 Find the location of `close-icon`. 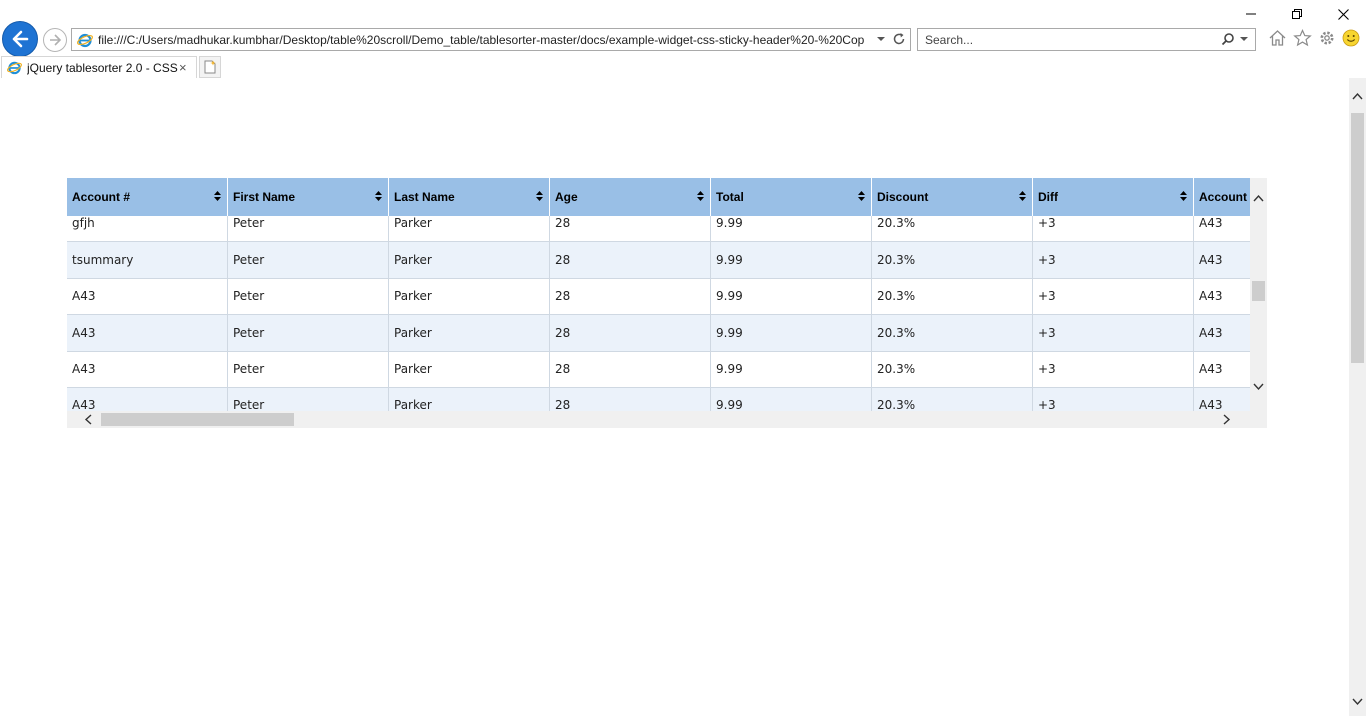

close-icon is located at coordinates (1343, 14).